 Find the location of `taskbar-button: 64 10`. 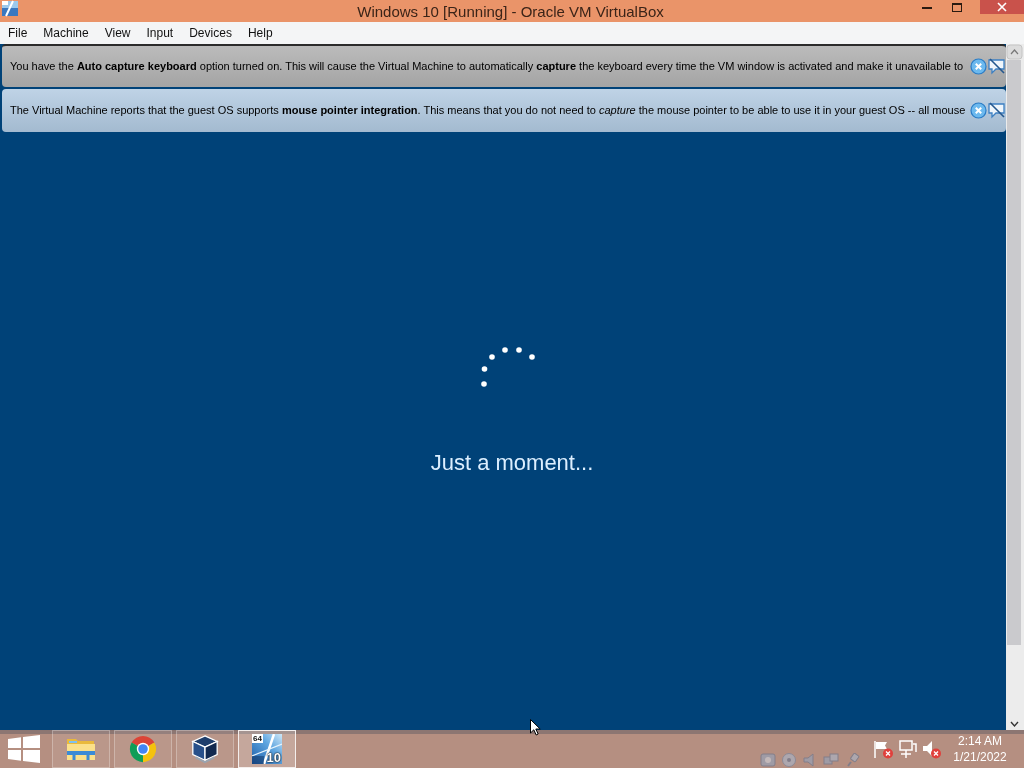

taskbar-button: 64 10 is located at coordinates (267, 749).